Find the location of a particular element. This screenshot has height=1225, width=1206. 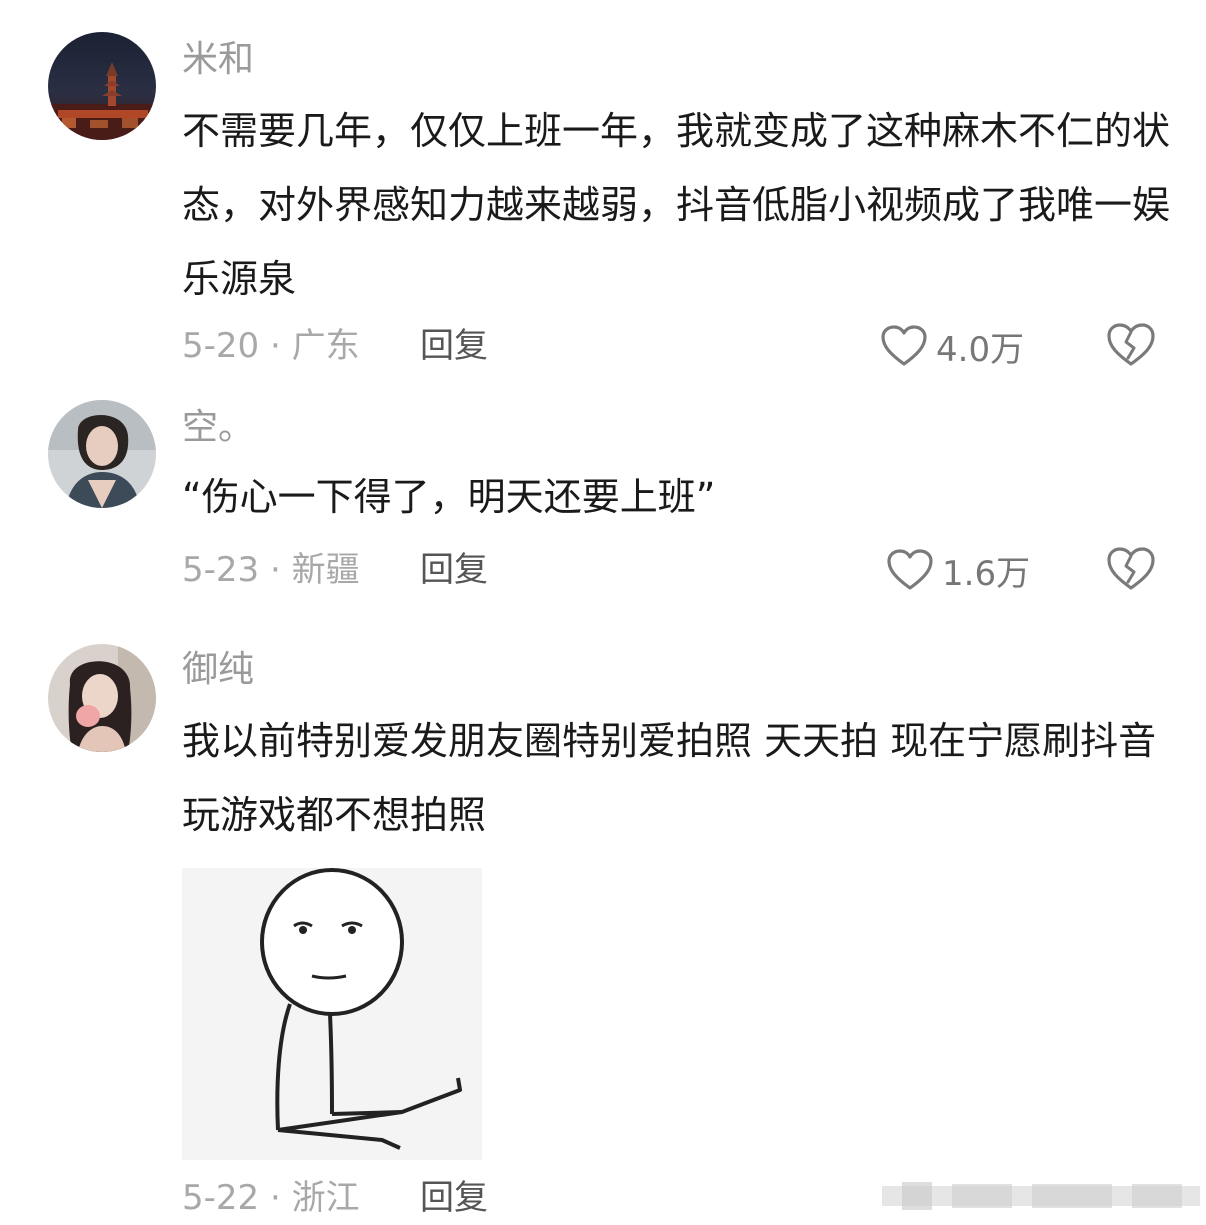

comment-meta: 5-20 · 广东 is located at coordinates (271, 346).